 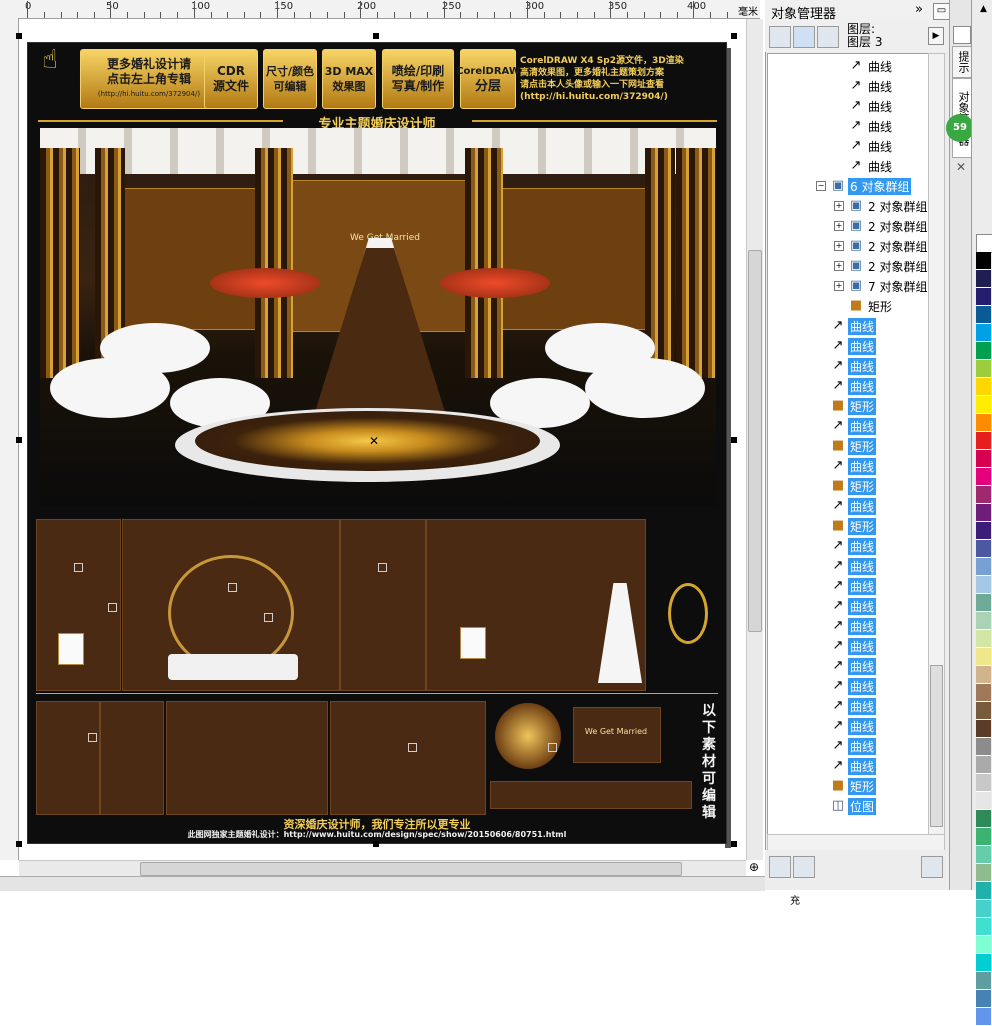 I want to click on handle-top-left, so click(x=19, y=36).